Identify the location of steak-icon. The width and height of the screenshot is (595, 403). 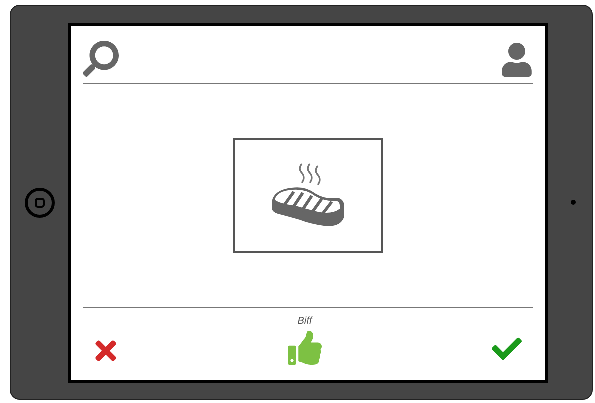
(308, 195).